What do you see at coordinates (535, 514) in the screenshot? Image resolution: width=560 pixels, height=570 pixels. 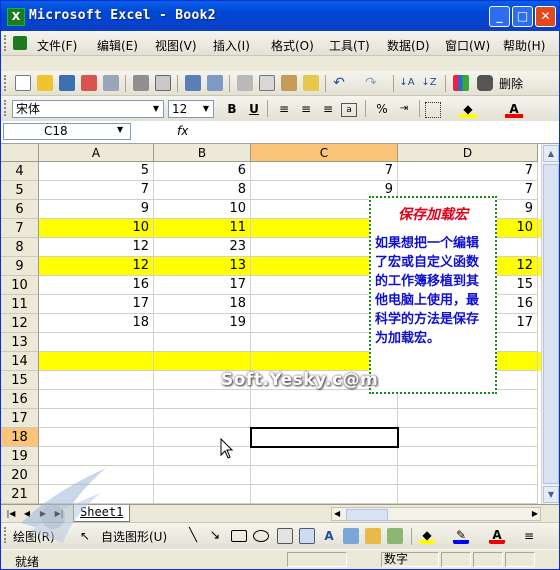 I see `scroll-right-icon: ▶` at bounding box center [535, 514].